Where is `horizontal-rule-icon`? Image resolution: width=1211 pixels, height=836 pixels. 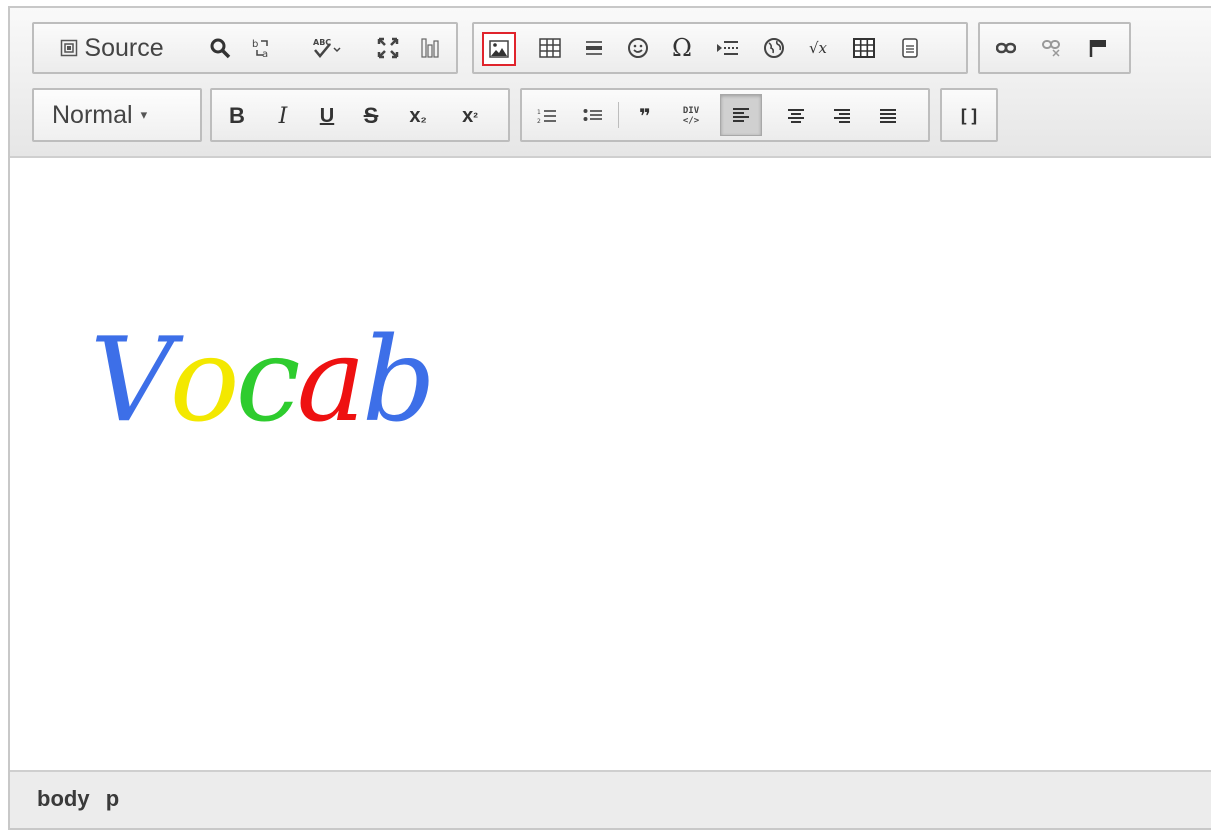
horizontal-rule-icon is located at coordinates (594, 48).